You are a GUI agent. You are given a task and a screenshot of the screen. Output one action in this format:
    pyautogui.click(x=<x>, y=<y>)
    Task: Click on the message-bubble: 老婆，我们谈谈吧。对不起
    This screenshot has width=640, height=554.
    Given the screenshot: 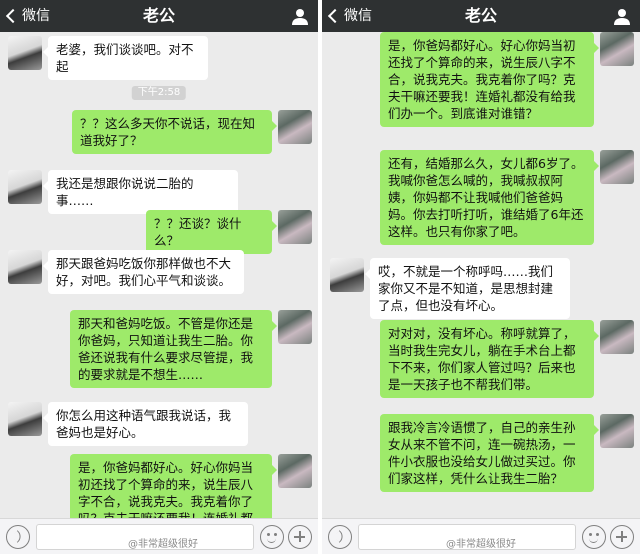 What is the action you would take?
    pyautogui.click(x=125, y=58)
    